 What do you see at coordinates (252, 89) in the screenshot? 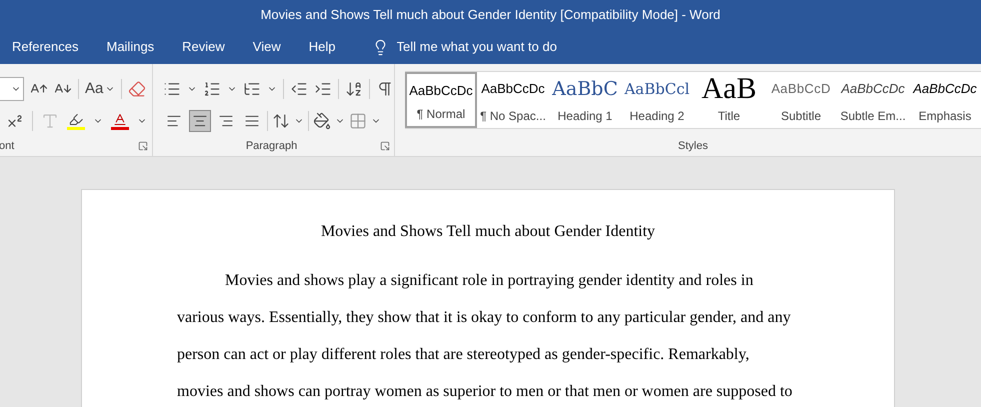
I see `multilevel-list-icon` at bounding box center [252, 89].